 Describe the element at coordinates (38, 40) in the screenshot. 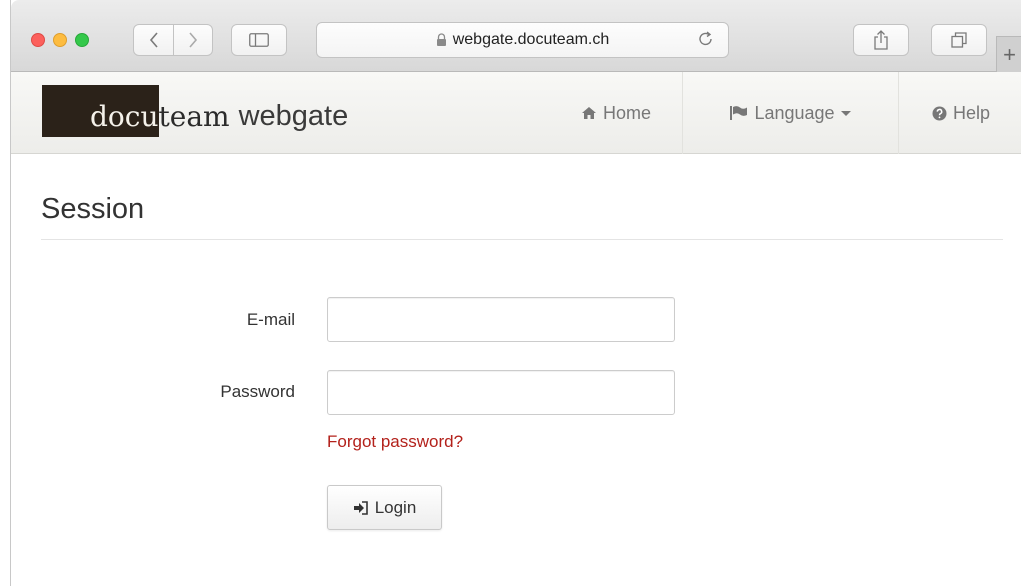

I see `close-window-button` at that location.